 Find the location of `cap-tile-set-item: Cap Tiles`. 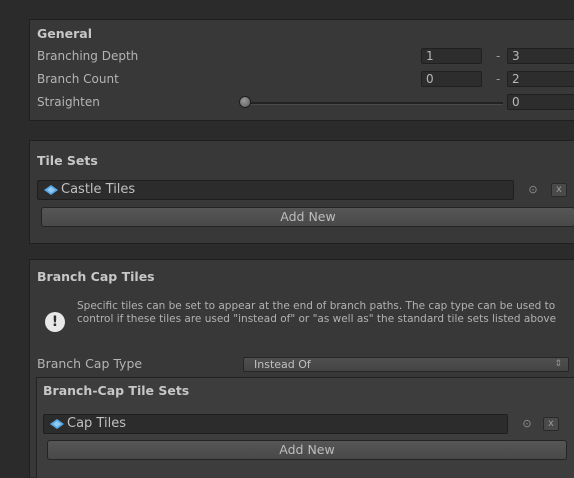

cap-tile-set-item: Cap Tiles is located at coordinates (275, 424).